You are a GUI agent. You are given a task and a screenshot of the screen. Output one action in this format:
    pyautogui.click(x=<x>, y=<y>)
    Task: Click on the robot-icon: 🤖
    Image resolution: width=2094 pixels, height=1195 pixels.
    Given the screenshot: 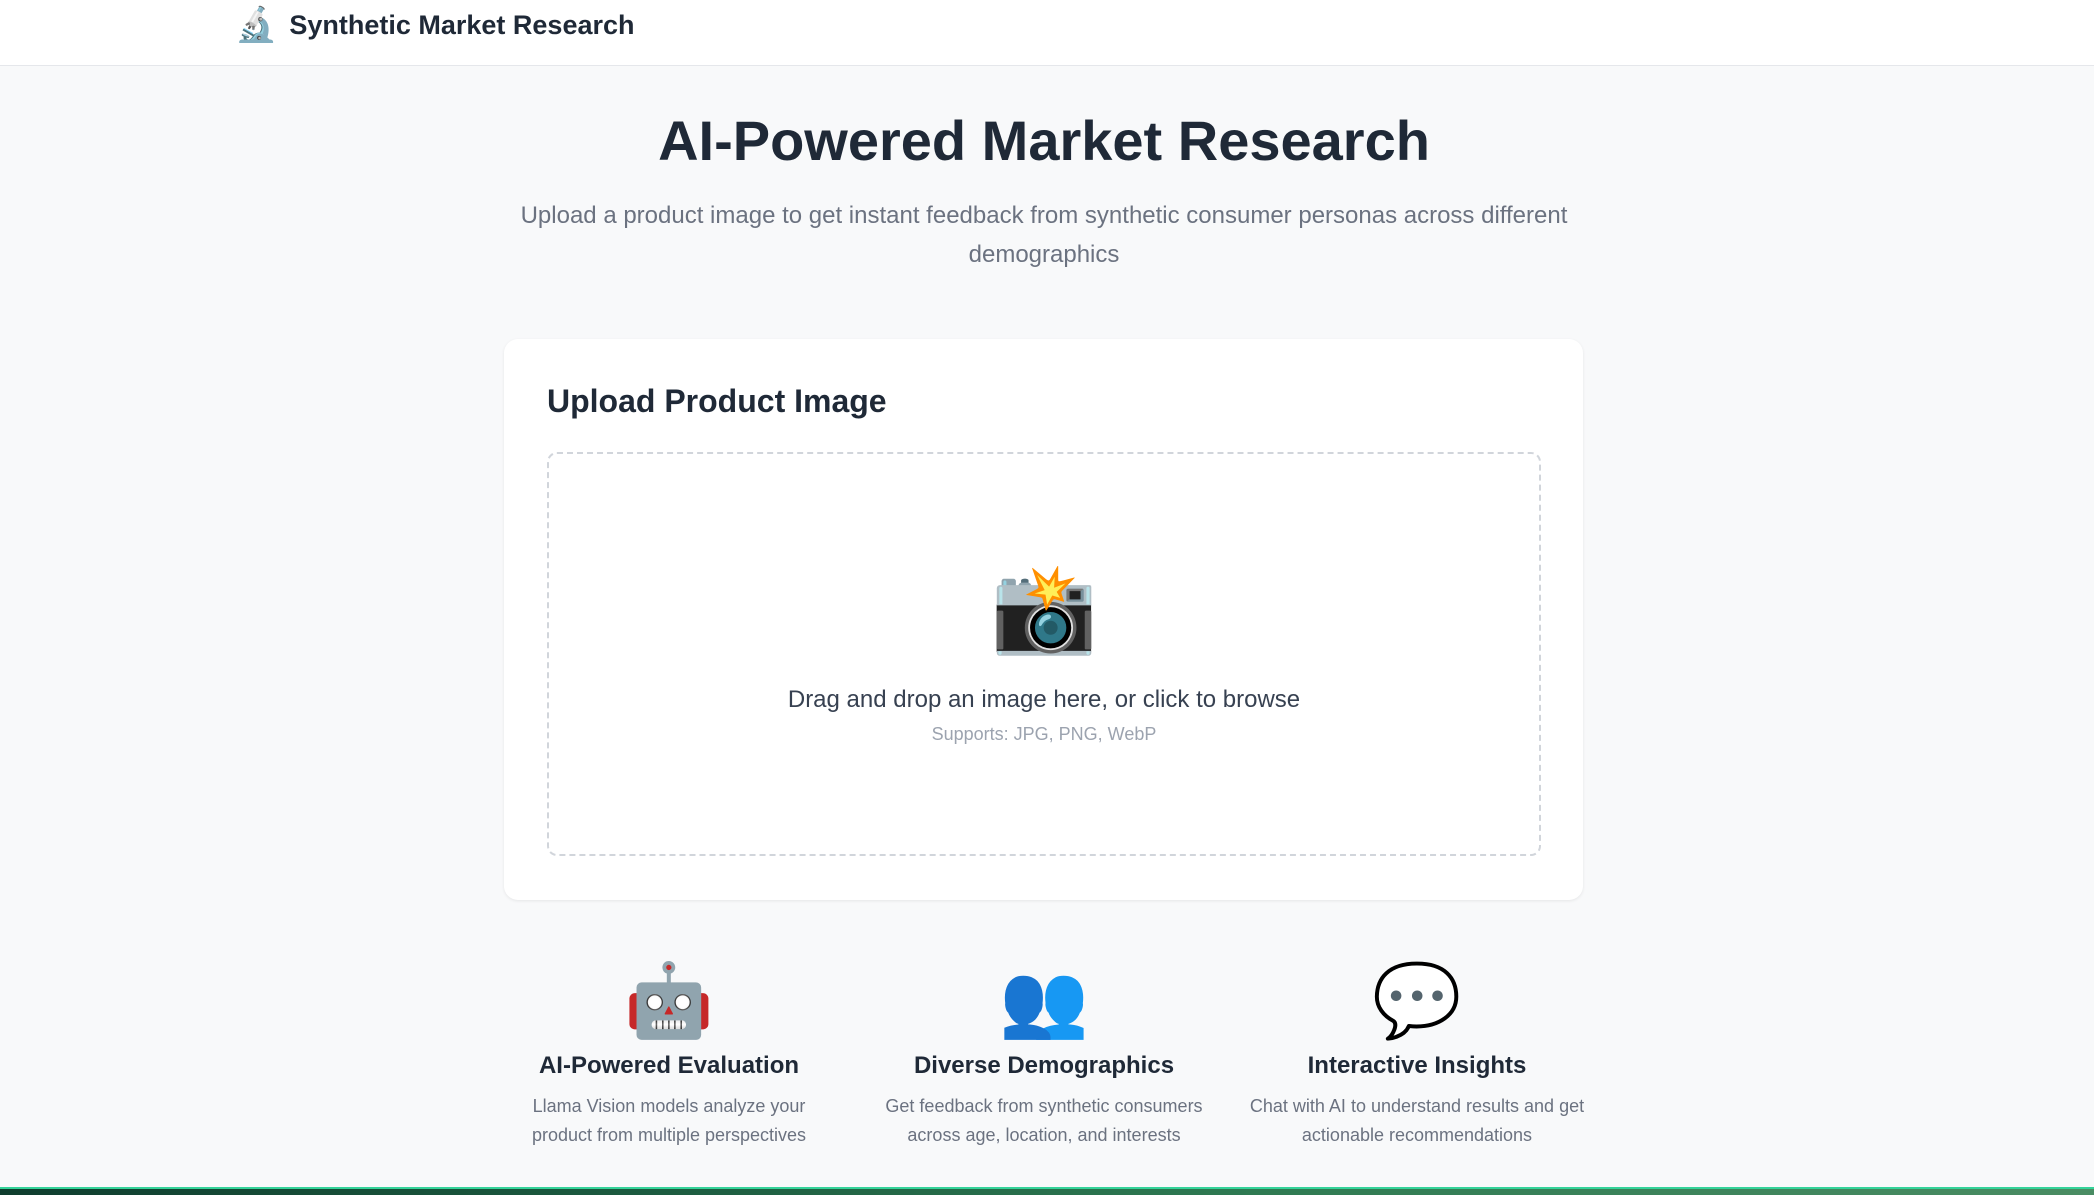 What is the action you would take?
    pyautogui.click(x=669, y=1001)
    